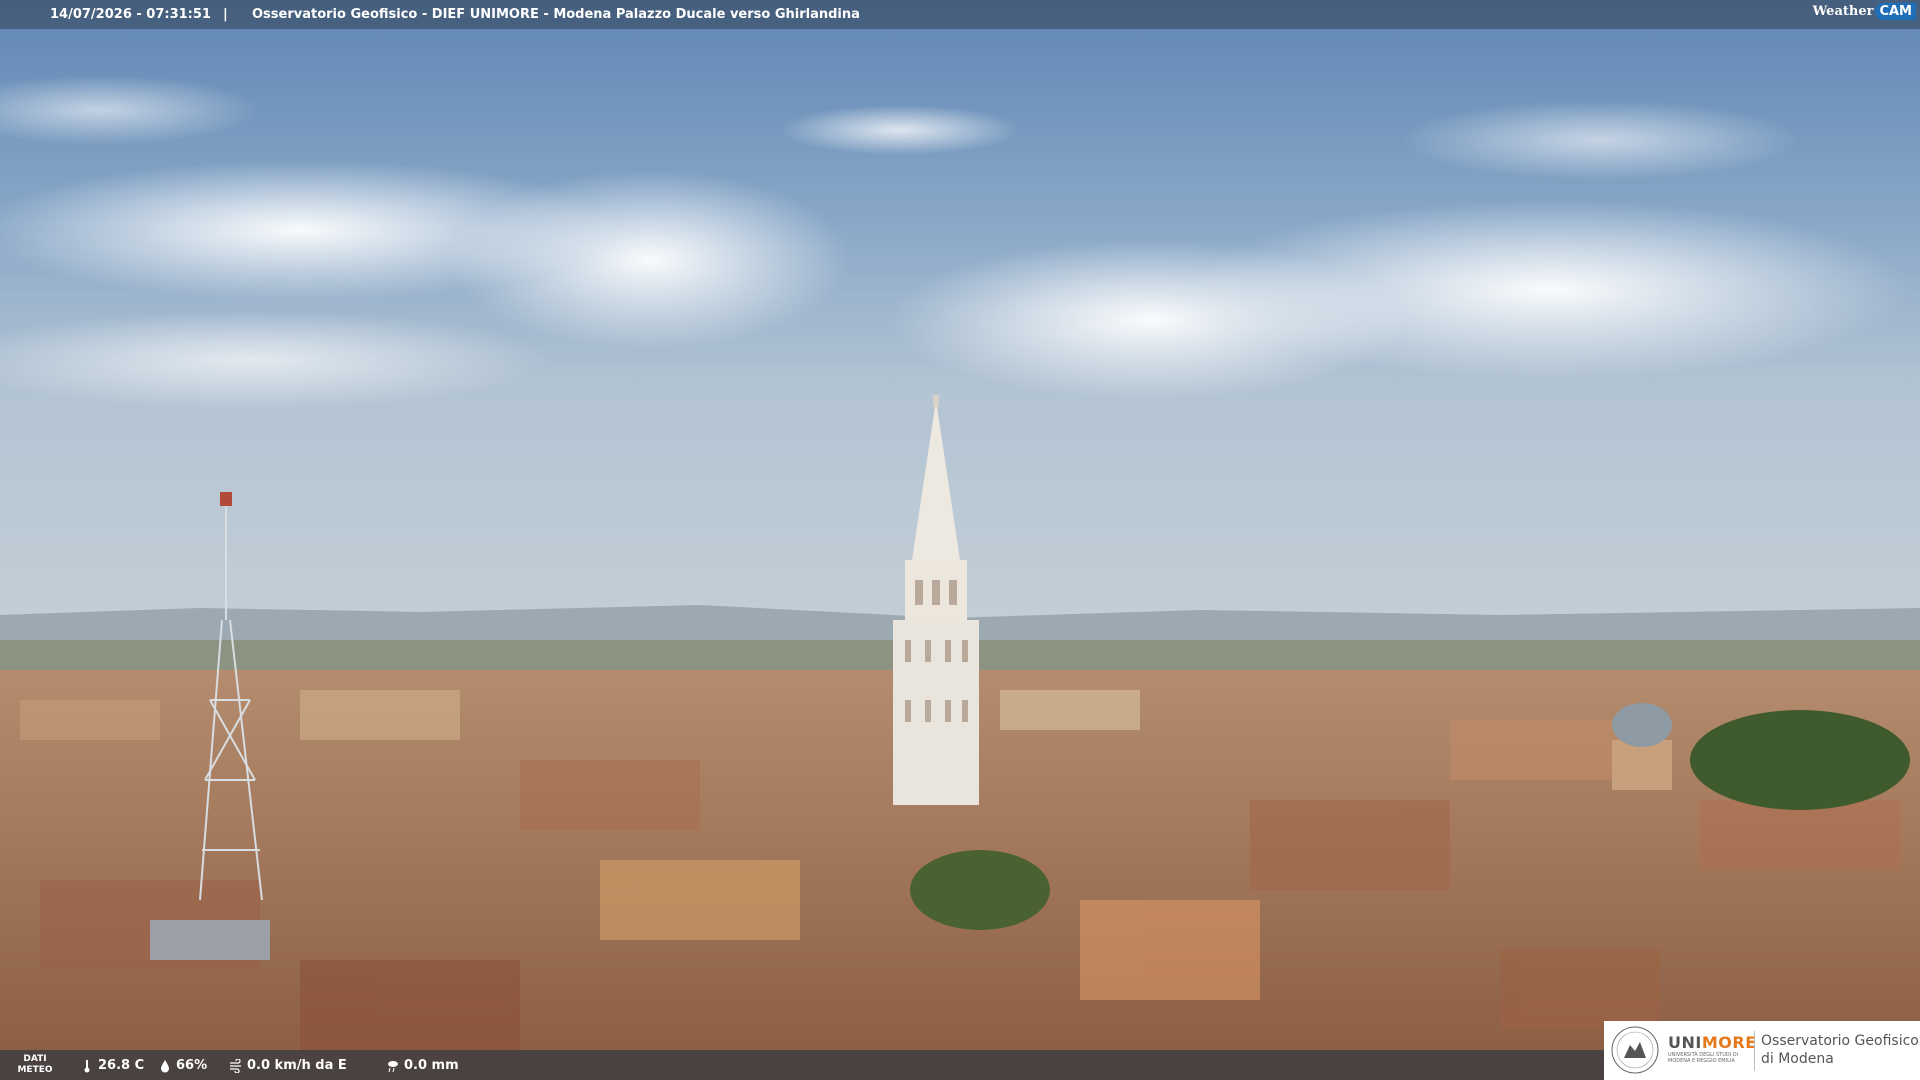  I want to click on dati-label-line1: DATI, so click(35, 1059).